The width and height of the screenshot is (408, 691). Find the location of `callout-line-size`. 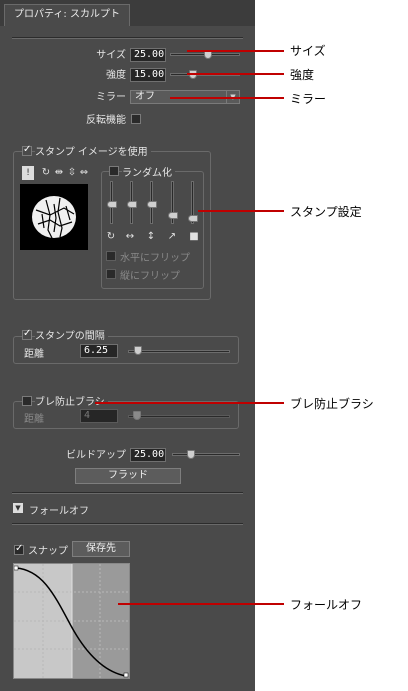

callout-line-size is located at coordinates (235, 51).